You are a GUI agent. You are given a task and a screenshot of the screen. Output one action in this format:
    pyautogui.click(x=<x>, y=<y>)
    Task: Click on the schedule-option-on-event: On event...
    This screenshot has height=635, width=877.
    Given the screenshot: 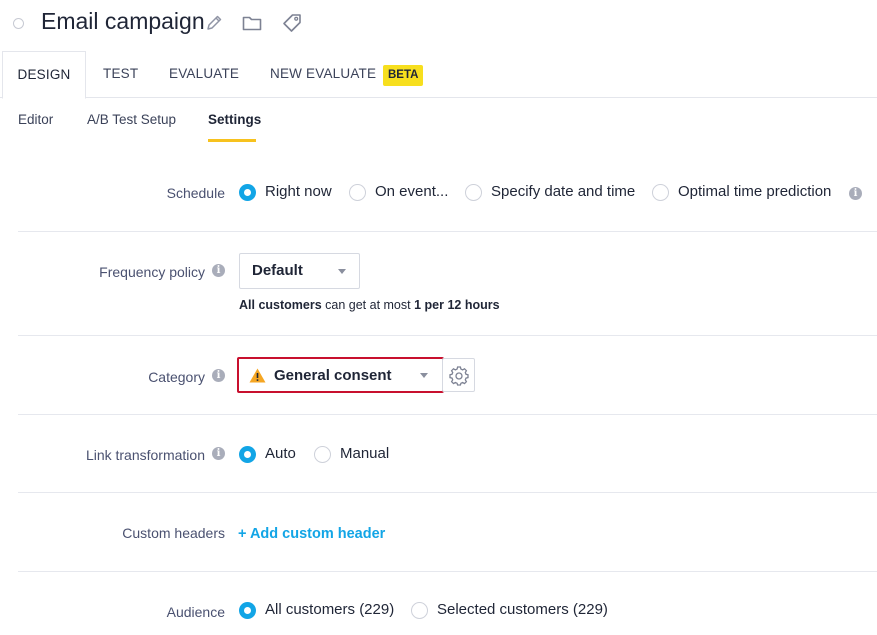 What is the action you would take?
    pyautogui.click(x=411, y=191)
    